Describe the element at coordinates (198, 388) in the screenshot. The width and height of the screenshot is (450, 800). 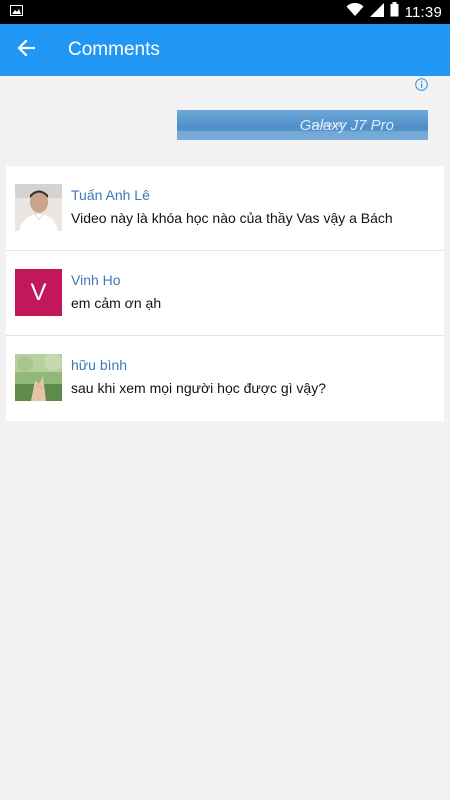
I see `comment-text: sau khi xem mọi người học được gì vậy?` at that location.